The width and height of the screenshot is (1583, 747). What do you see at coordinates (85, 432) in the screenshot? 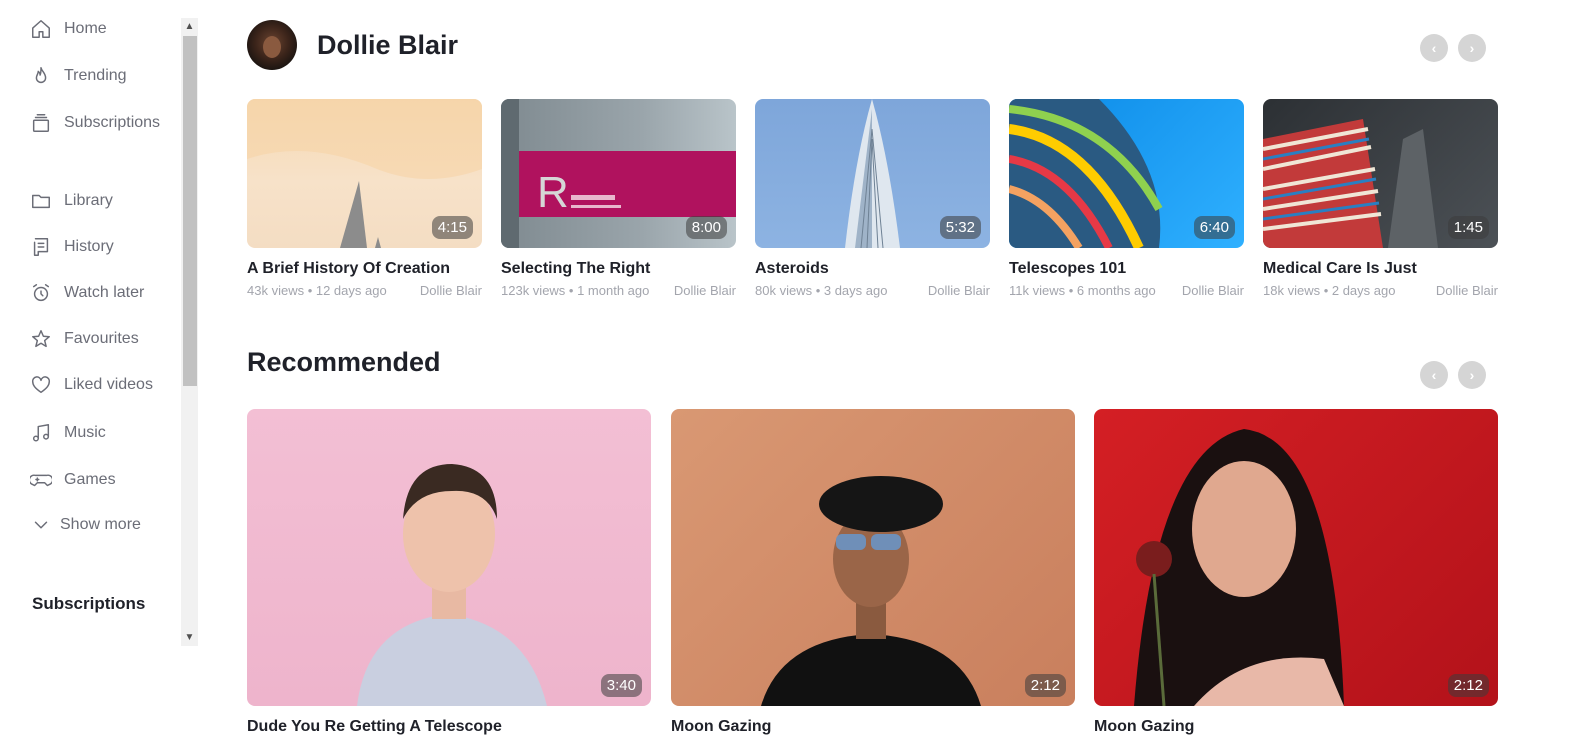
I see `sidebar-item-label: Music` at bounding box center [85, 432].